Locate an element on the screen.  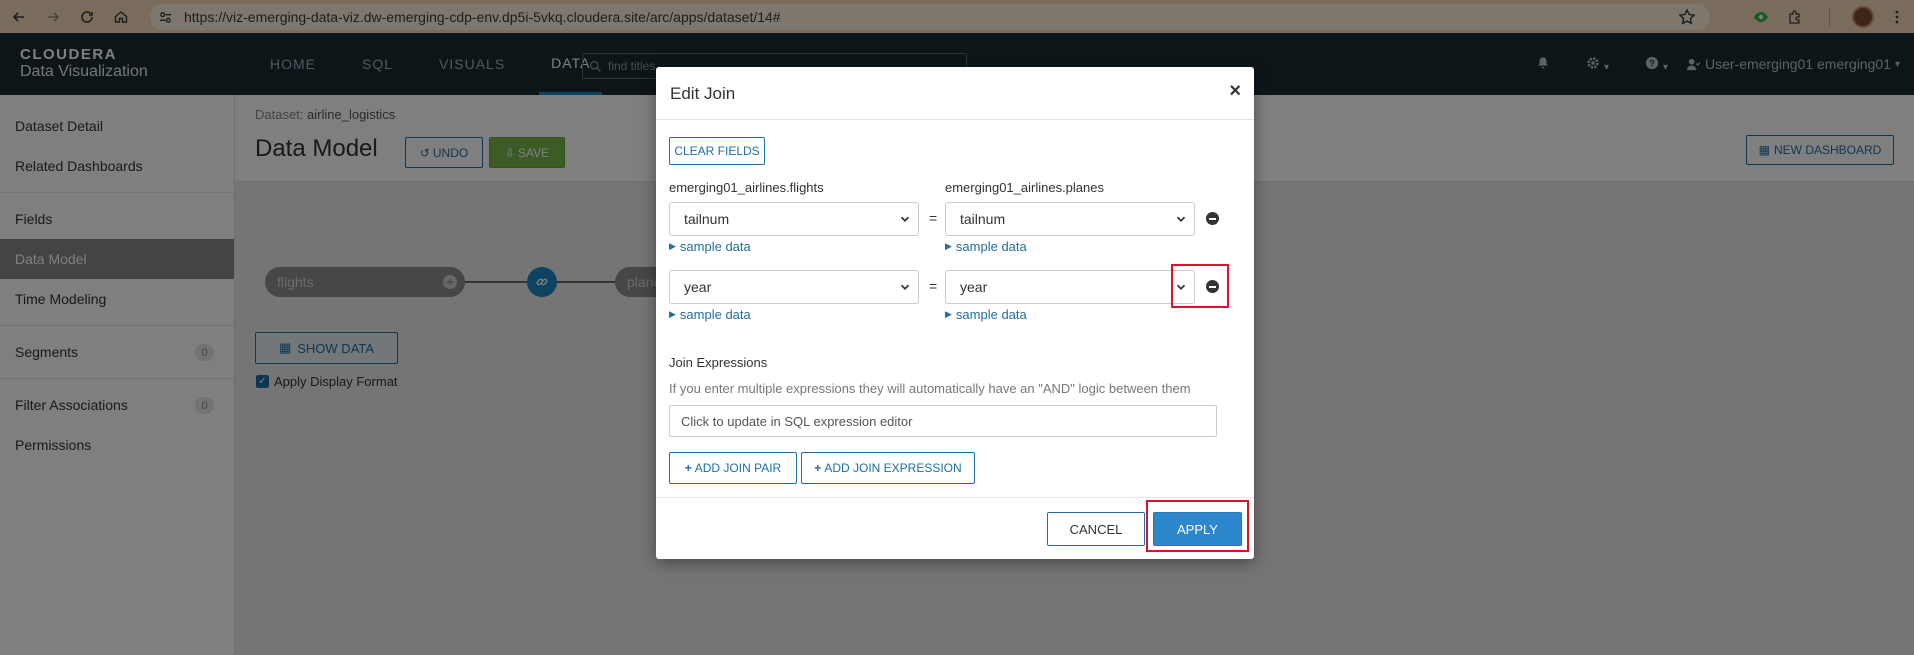
right-field-select-2: year is located at coordinates (1070, 287).